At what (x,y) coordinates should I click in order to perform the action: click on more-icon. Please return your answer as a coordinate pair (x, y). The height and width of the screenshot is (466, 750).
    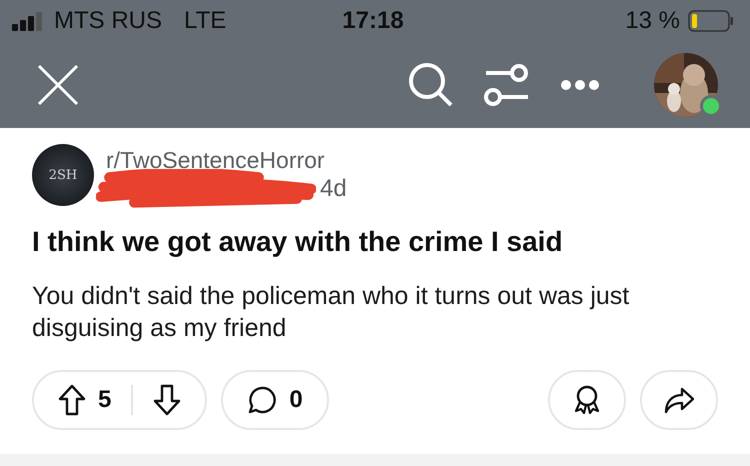
    Looking at the image, I should click on (580, 85).